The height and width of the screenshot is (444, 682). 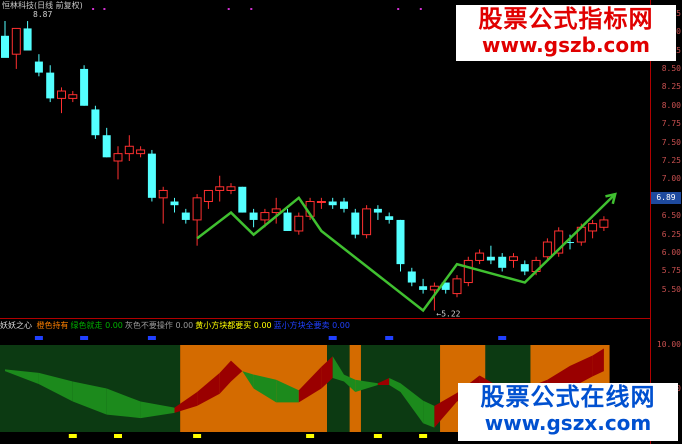 What do you see at coordinates (671, 124) in the screenshot?
I see `price-tick: 7.75` at bounding box center [671, 124].